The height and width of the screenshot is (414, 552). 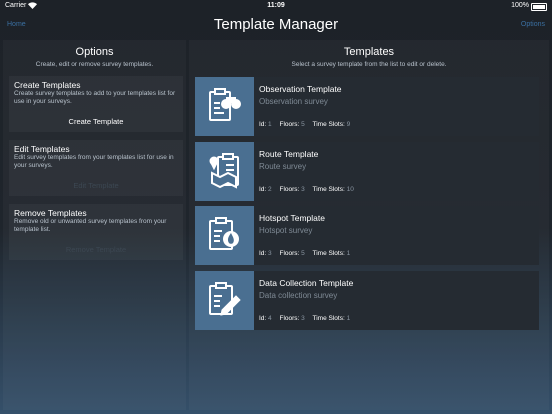 What do you see at coordinates (283, 166) in the screenshot?
I see `template-description: Route survey` at bounding box center [283, 166].